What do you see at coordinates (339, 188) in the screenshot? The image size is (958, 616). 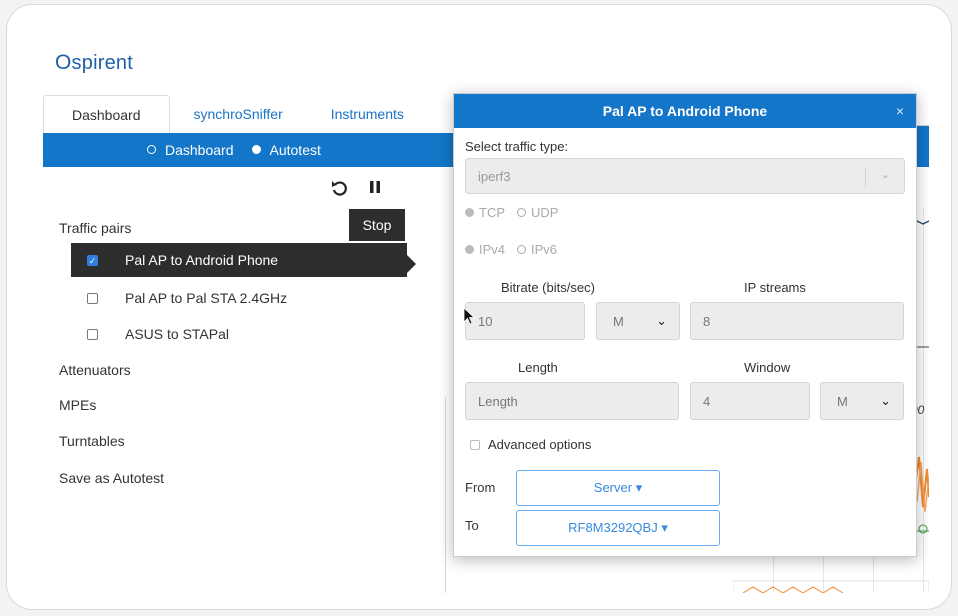 I see `refresh-icon` at bounding box center [339, 188].